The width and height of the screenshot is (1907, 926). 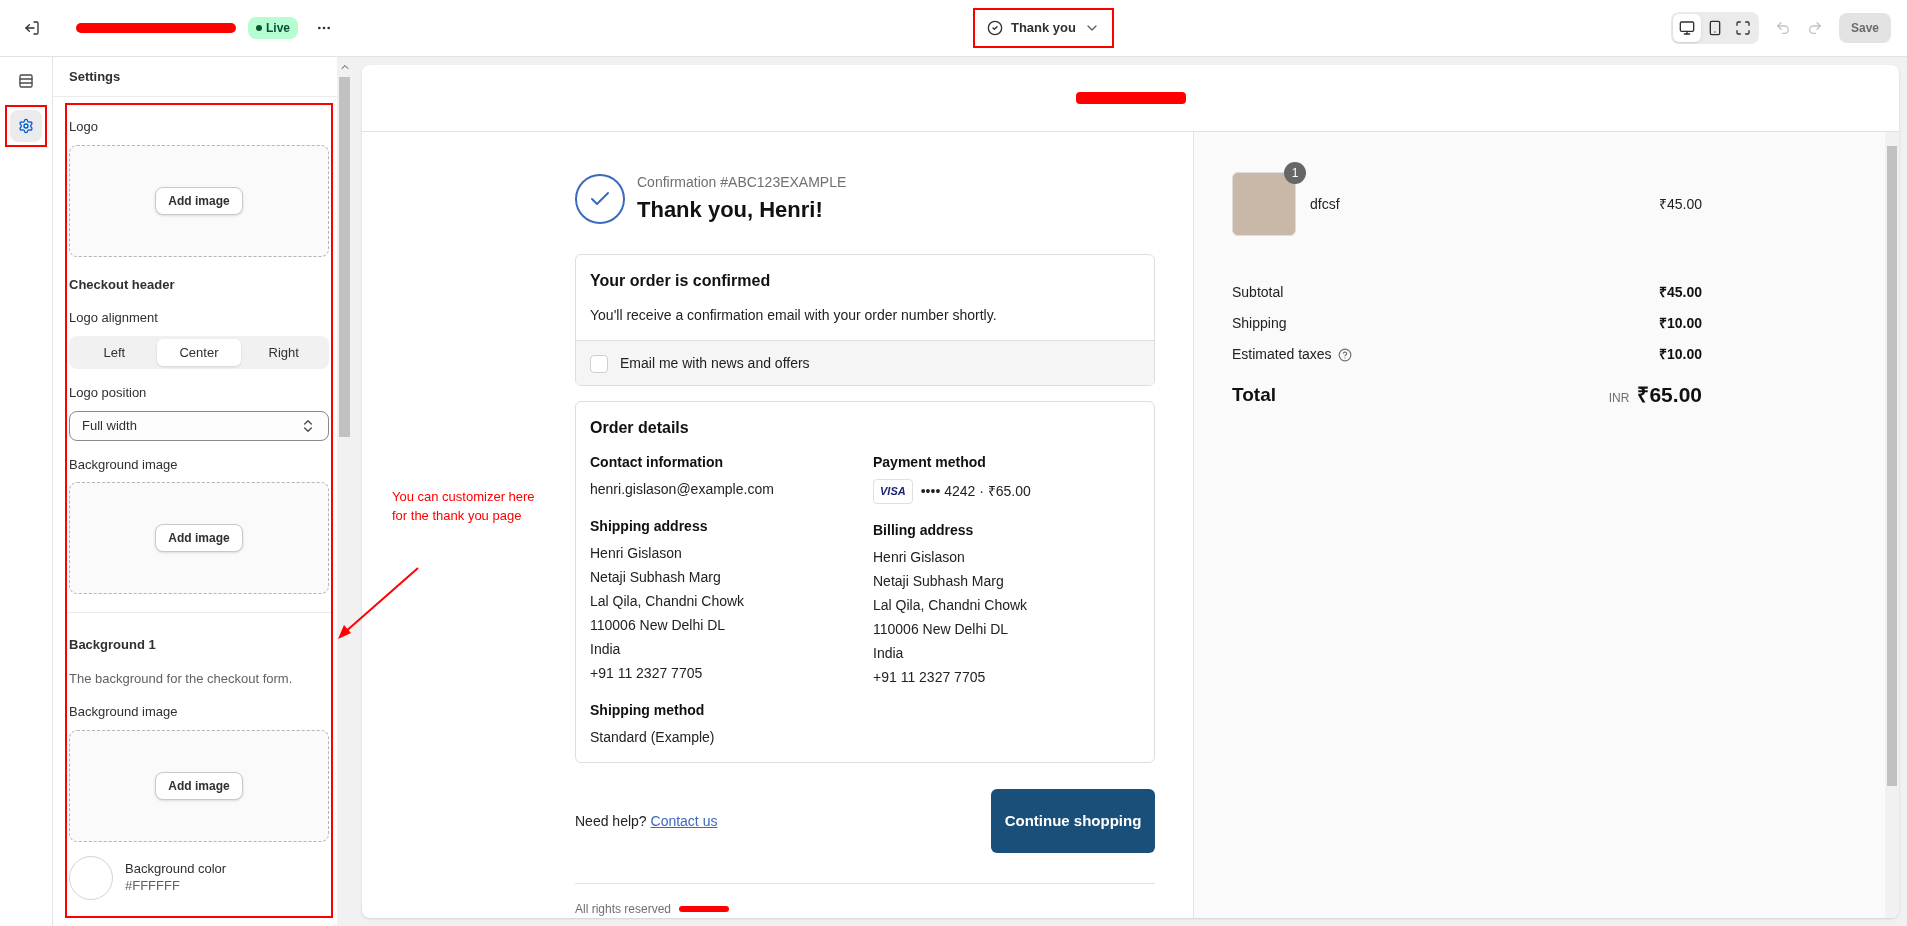 What do you see at coordinates (623, 909) in the screenshot?
I see `footer-text: All rights reserved` at bounding box center [623, 909].